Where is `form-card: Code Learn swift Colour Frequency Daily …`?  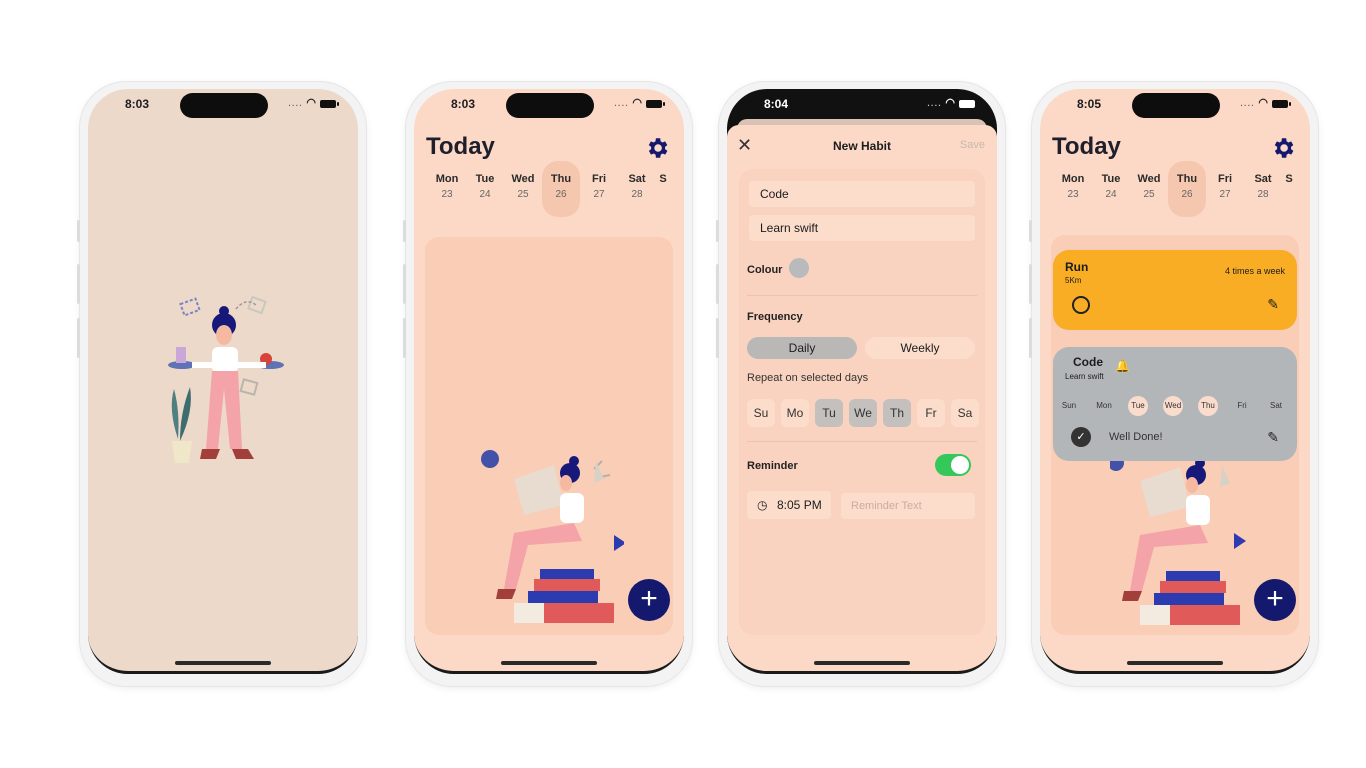 form-card: Code Learn swift Colour Frequency Daily … is located at coordinates (862, 402).